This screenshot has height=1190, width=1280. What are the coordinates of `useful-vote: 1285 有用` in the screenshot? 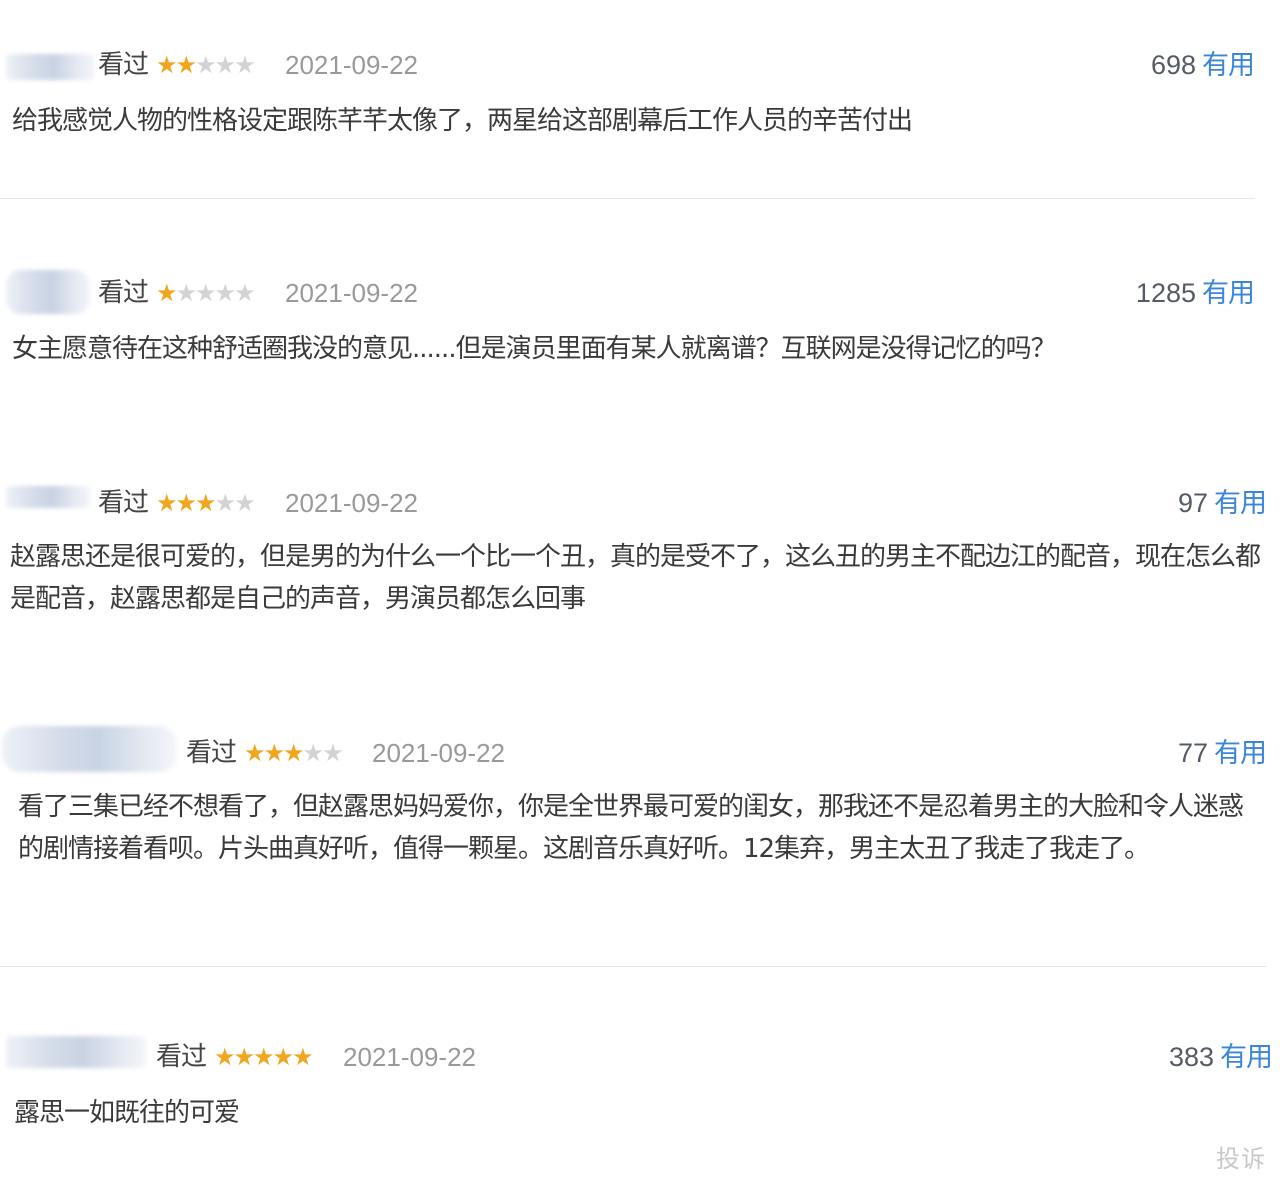 It's located at (1195, 295).